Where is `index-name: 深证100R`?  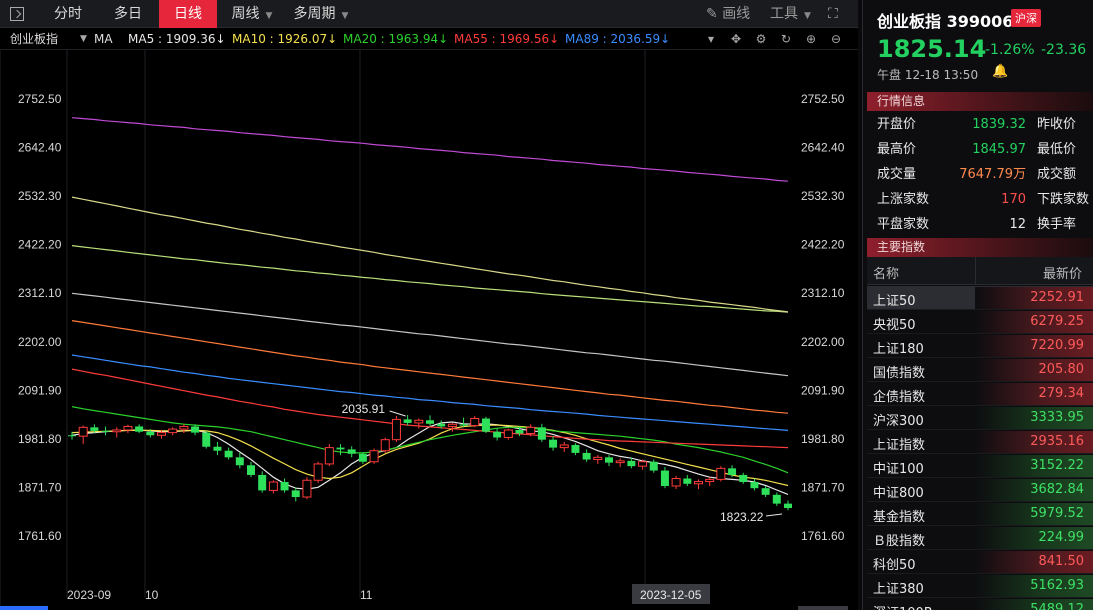 index-name: 深证100R is located at coordinates (903, 606).